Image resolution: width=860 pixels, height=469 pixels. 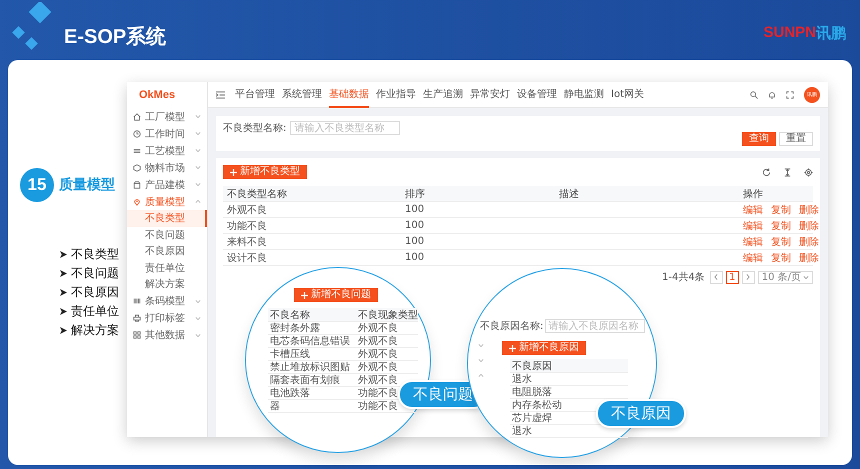 What do you see at coordinates (95, 292) in the screenshot?
I see `bullet-text: 不良原因` at bounding box center [95, 292].